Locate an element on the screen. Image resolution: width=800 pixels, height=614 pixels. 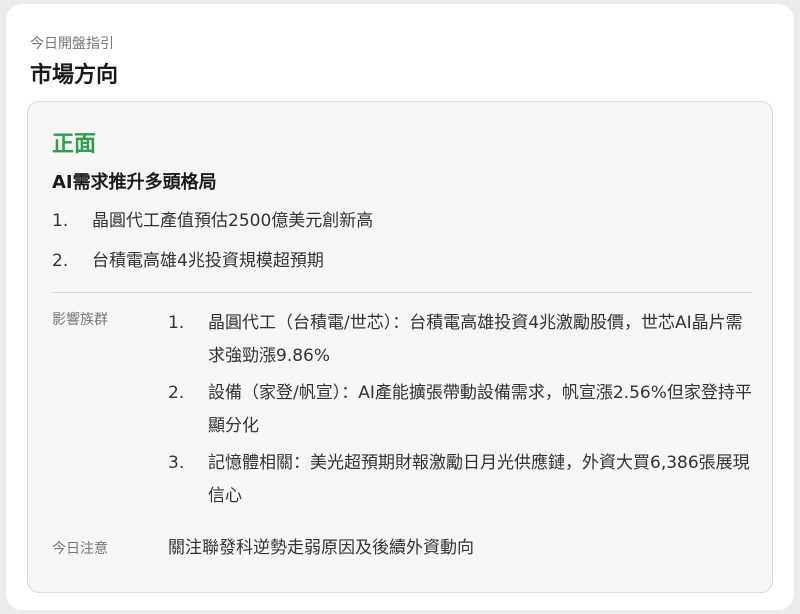
key-points-list: 1. 晶圓代工產值預估2500億美元創新高 2. 台積電高雄4兆投資規模超預期 is located at coordinates (402, 246).